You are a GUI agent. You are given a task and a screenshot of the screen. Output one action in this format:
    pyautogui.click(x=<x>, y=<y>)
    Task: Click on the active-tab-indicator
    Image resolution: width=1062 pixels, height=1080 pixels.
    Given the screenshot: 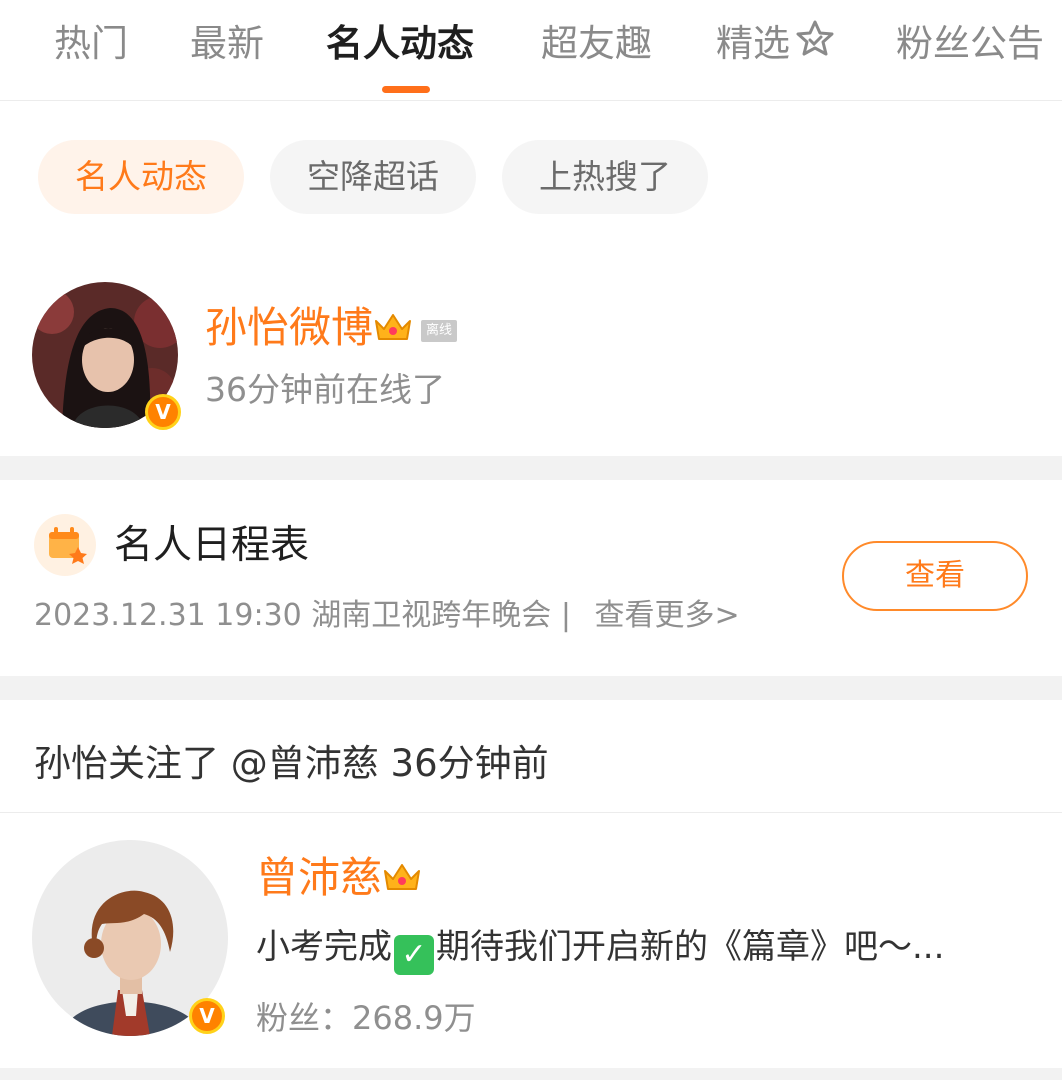 What is the action you would take?
    pyautogui.click(x=406, y=89)
    